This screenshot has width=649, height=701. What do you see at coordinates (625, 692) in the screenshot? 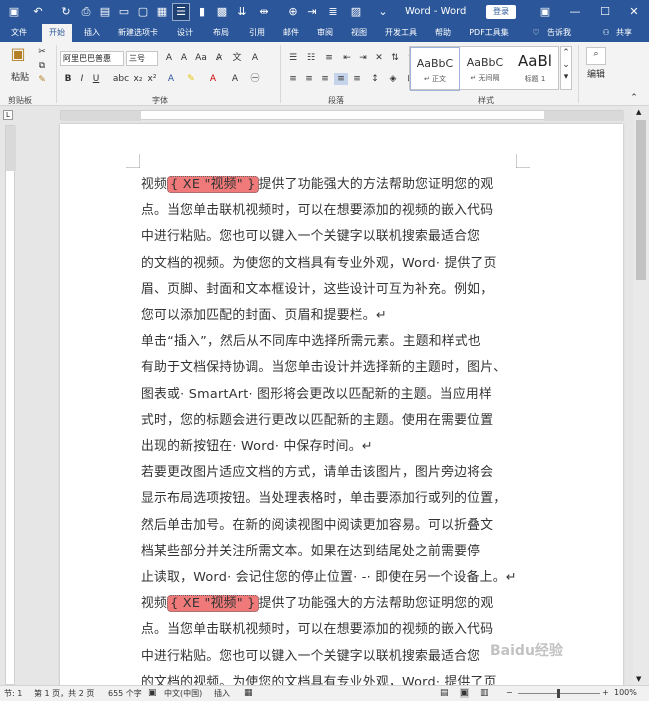
I see `zoom-level: 100%` at bounding box center [625, 692].